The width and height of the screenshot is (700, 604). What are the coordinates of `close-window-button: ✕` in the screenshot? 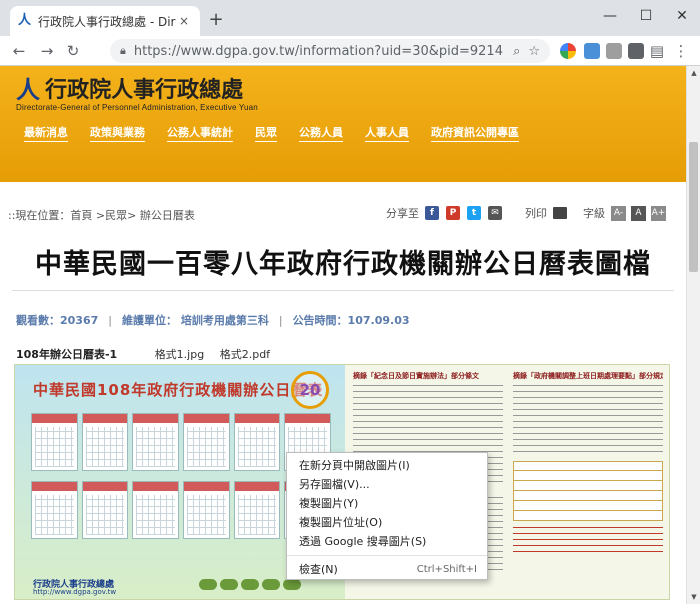 It's located at (682, 16).